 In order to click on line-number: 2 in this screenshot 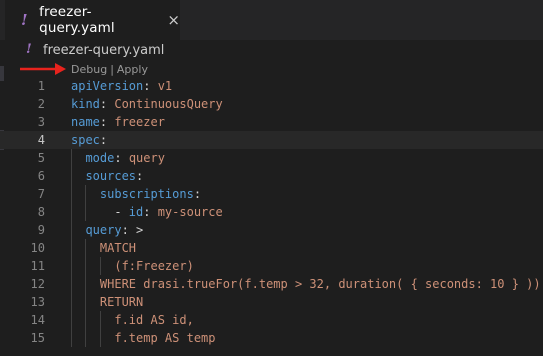, I will do `click(41, 104)`.